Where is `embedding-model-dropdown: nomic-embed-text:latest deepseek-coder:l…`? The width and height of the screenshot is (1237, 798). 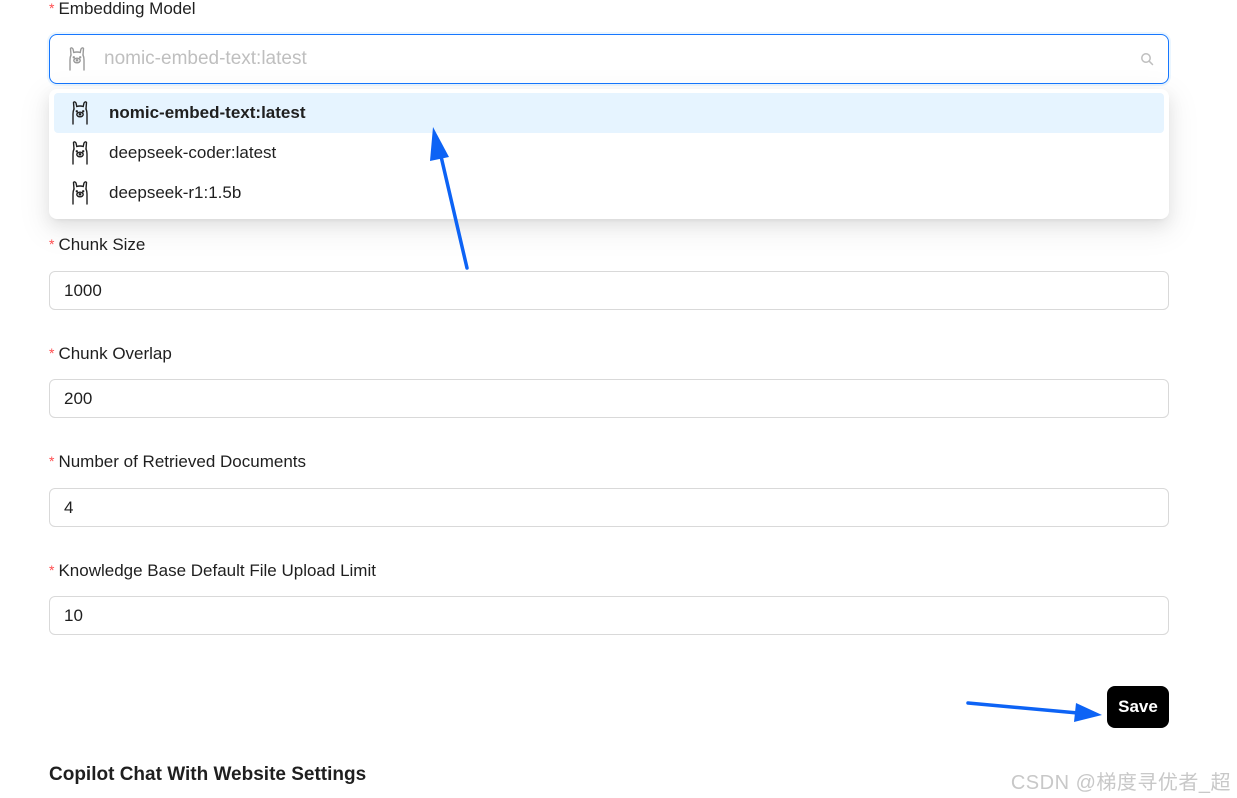
embedding-model-dropdown: nomic-embed-text:latest deepseek-coder:l… is located at coordinates (609, 154).